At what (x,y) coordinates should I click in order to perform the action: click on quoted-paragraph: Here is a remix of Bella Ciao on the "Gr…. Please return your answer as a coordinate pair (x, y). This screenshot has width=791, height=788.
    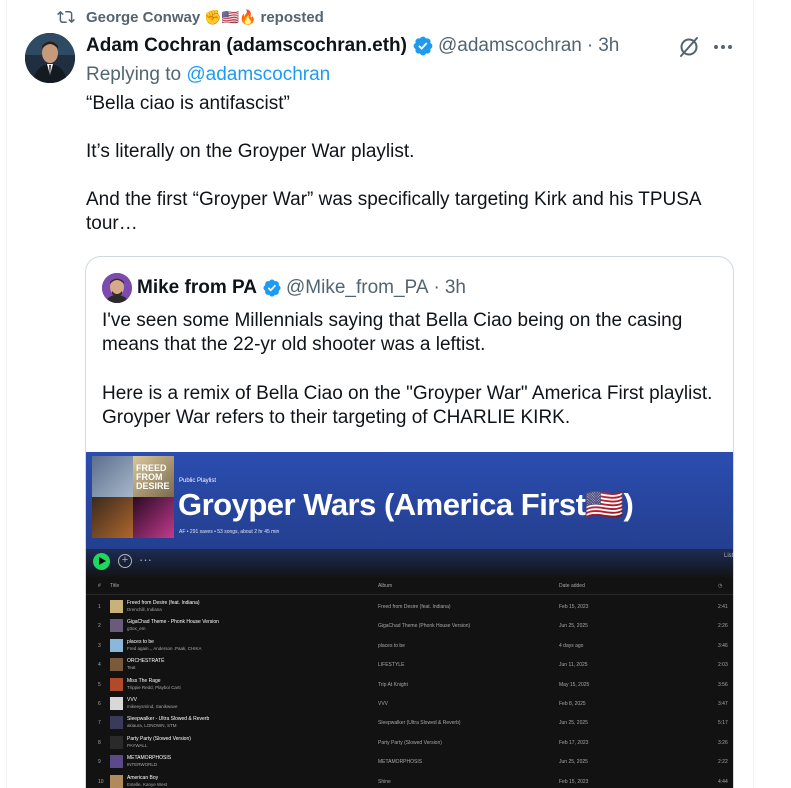
    Looking at the image, I should click on (407, 405).